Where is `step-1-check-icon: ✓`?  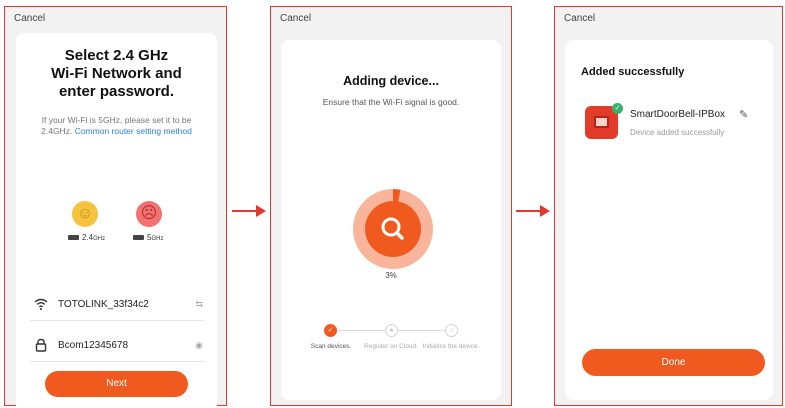
step-1-check-icon: ✓ is located at coordinates (330, 330).